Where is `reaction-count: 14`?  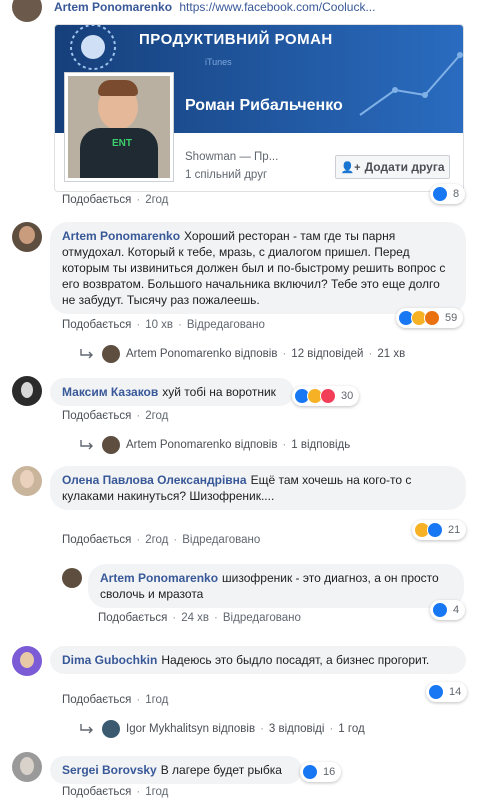 reaction-count: 14 is located at coordinates (455, 692).